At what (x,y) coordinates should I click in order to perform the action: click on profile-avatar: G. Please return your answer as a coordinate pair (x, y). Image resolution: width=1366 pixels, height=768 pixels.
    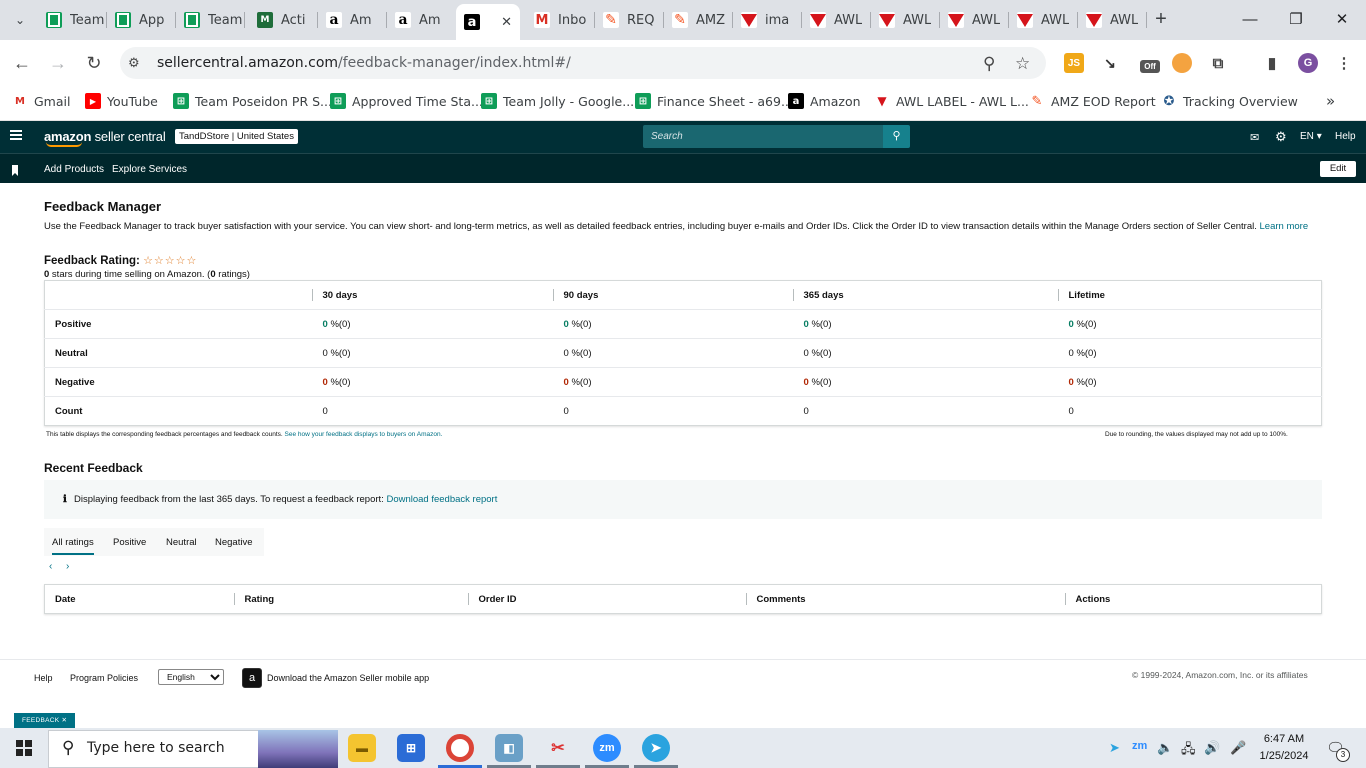
    Looking at the image, I should click on (1308, 63).